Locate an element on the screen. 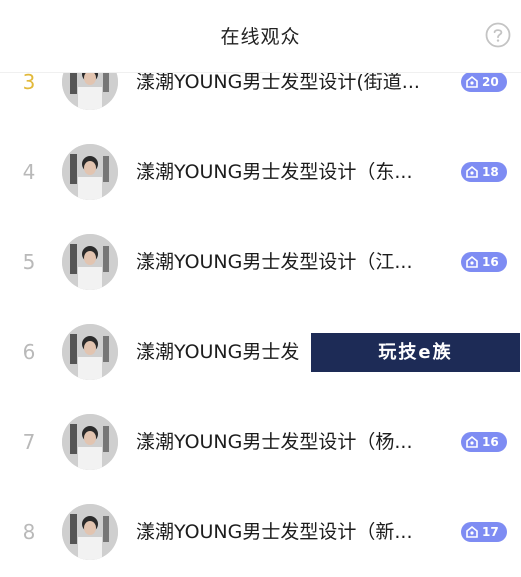 Image resolution: width=521 pixels, height=577 pixels. watermark-text: 玩技e族 is located at coordinates (415, 352).